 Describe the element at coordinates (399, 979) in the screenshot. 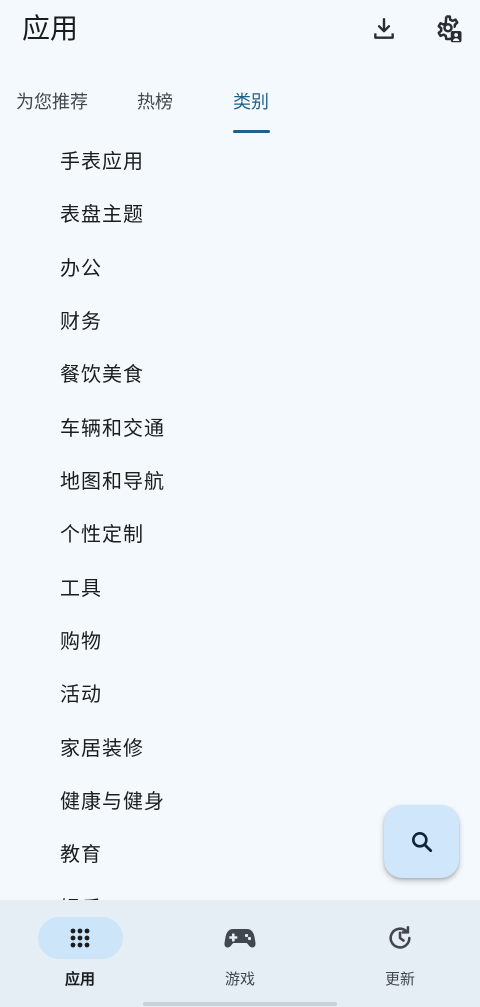

I see `nav-label-updates: 更新` at that location.